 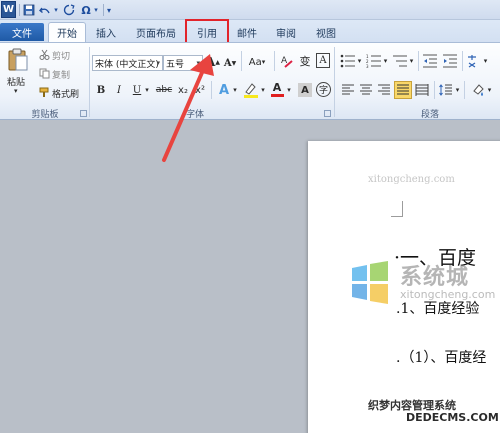 What do you see at coordinates (8, 9) in the screenshot?
I see `word-logo-icon: W` at bounding box center [8, 9].